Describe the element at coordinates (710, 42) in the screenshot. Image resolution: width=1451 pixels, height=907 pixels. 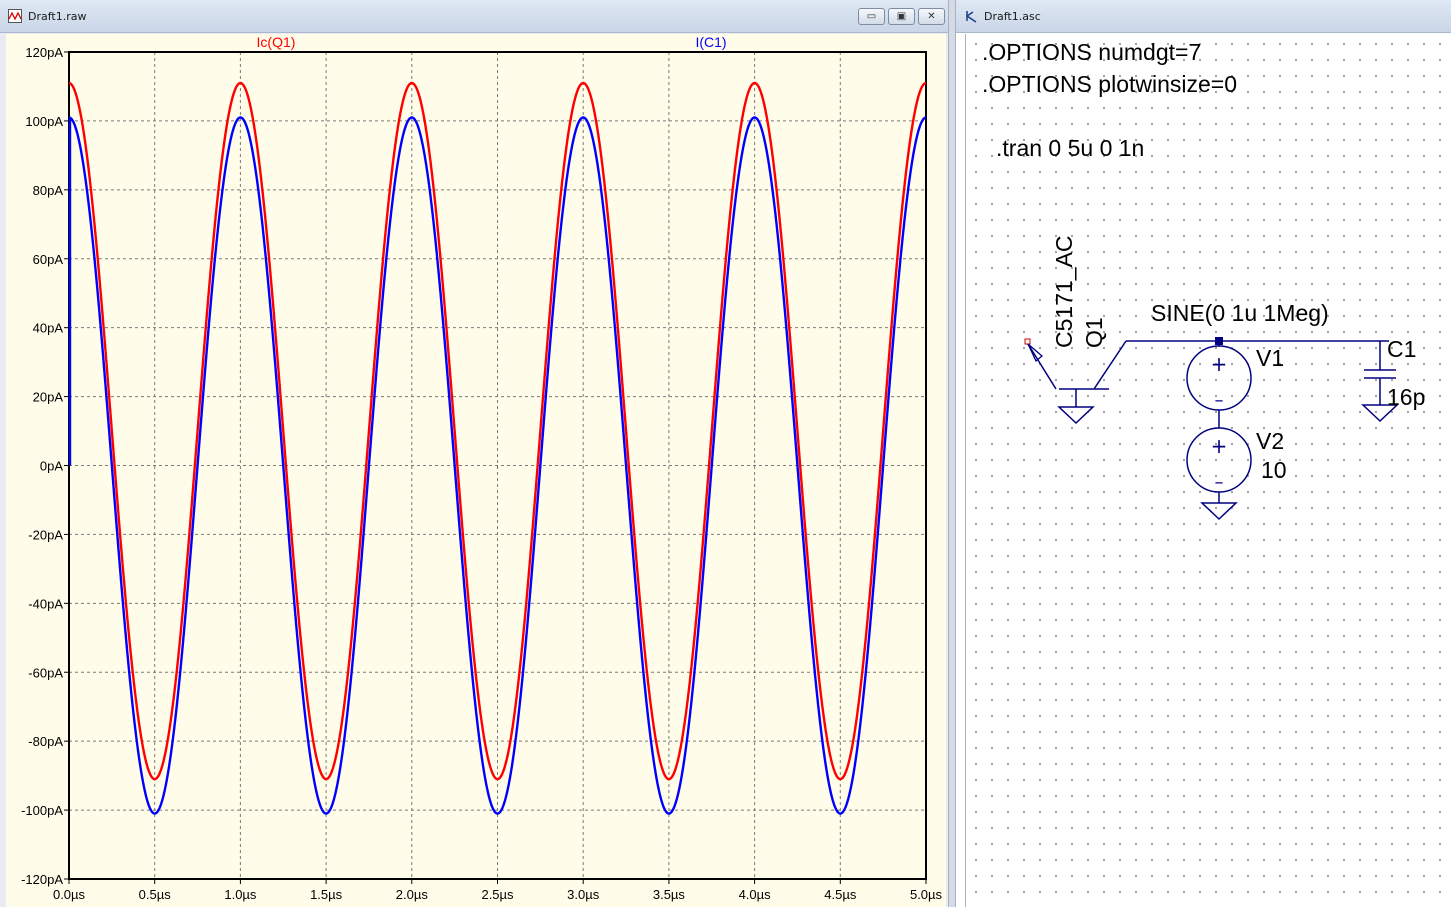
I see `legend-label: I(C1)` at that location.